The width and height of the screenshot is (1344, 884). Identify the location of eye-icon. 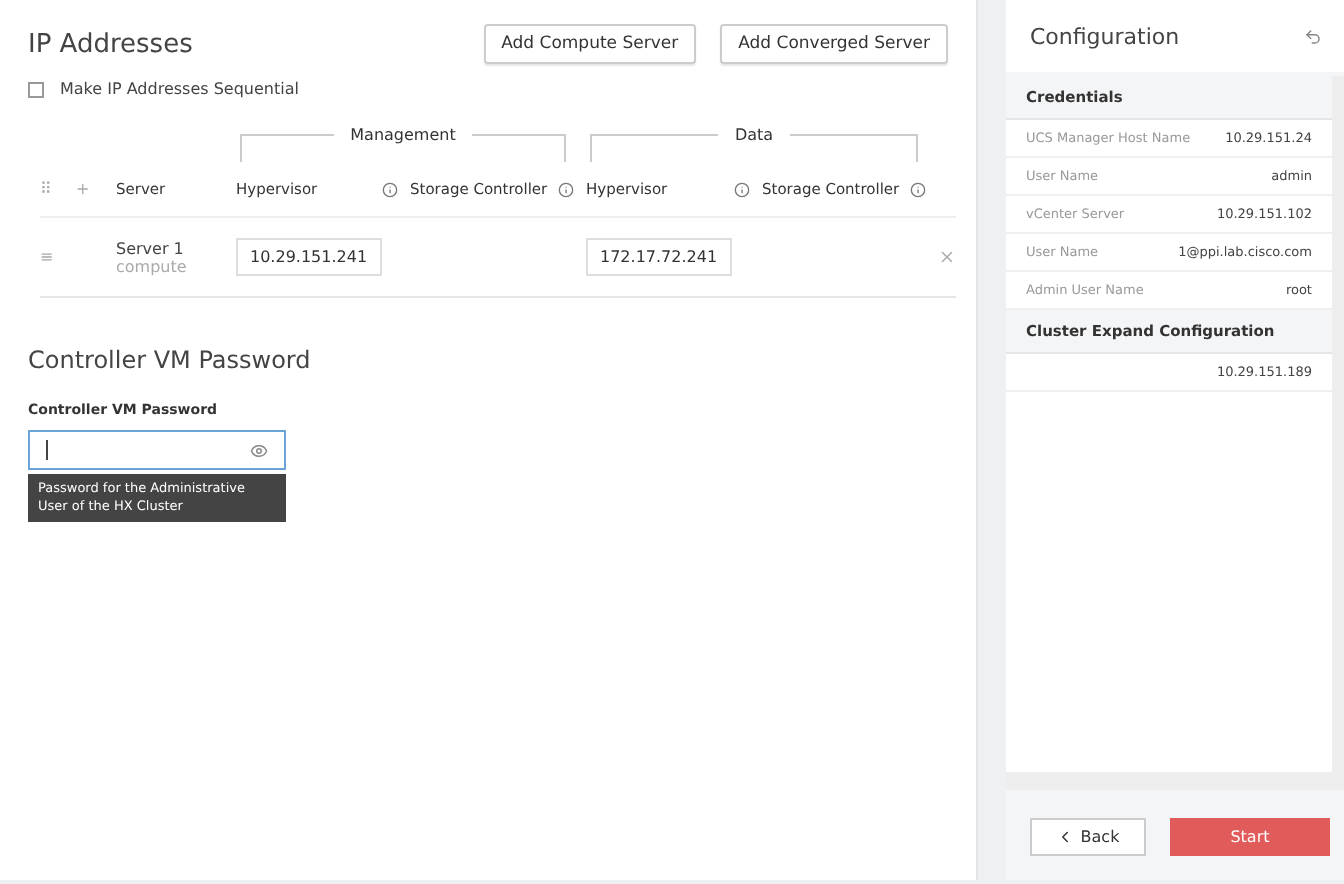
(259, 450).